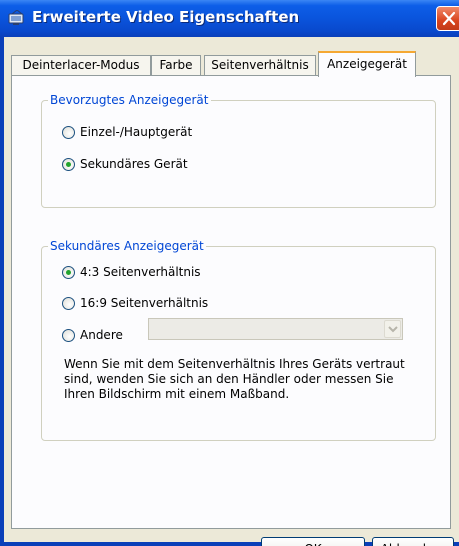 This screenshot has height=546, width=459. What do you see at coordinates (413, 541) in the screenshot?
I see `cancel-button: Abbrechen` at bounding box center [413, 541].